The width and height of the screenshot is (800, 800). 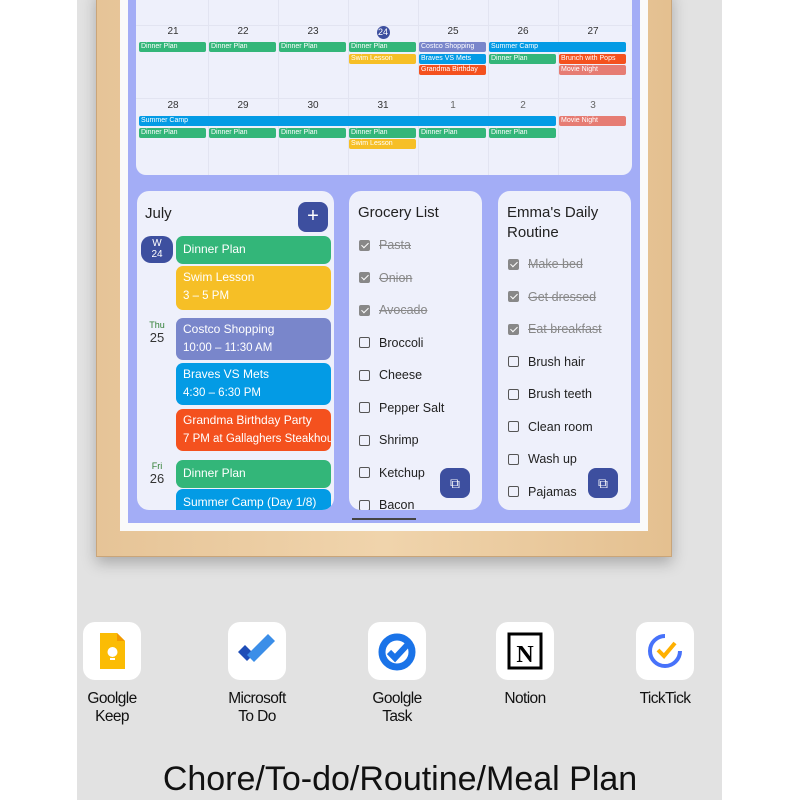 I want to click on day-number: 1, so click(x=453, y=105).